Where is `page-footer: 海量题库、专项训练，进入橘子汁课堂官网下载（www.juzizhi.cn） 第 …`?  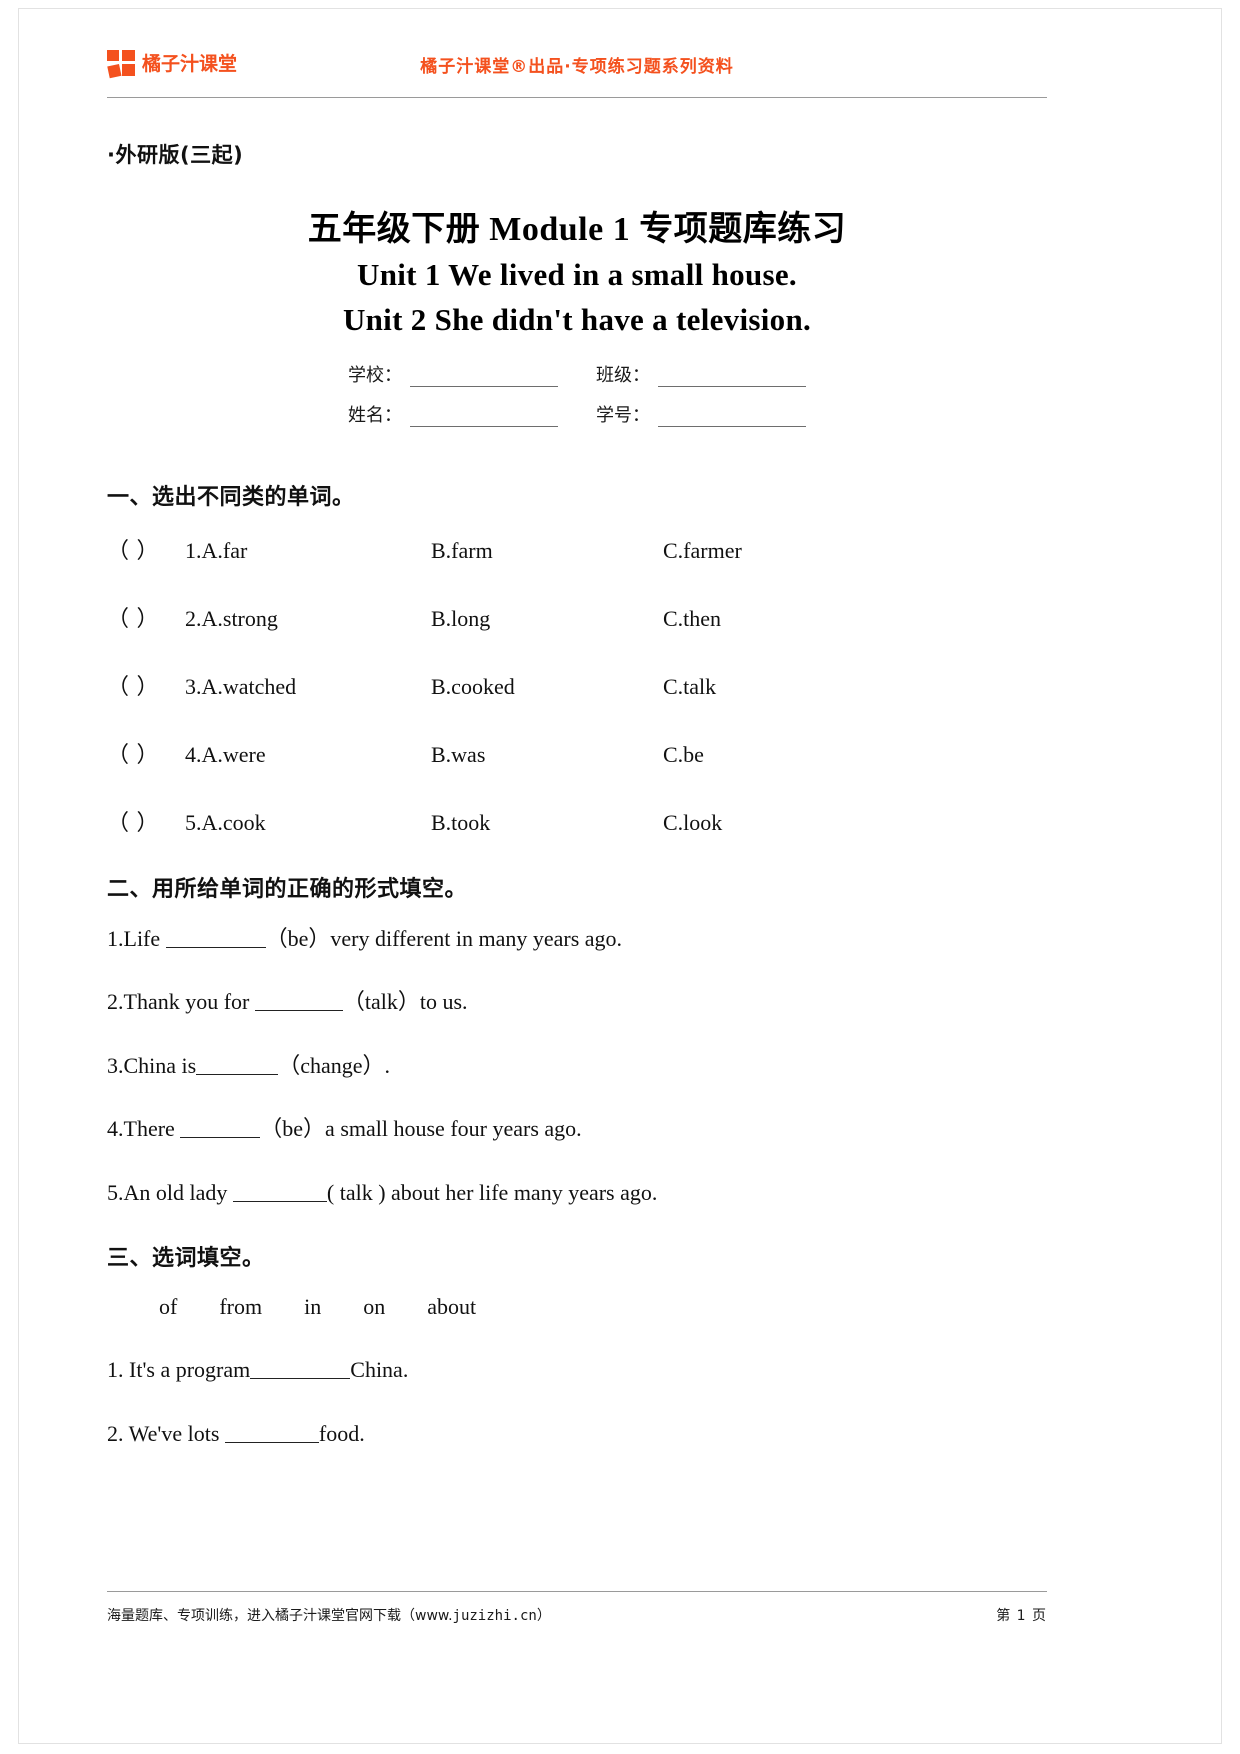 page-footer: 海量题库、专项训练，进入橘子汁课堂官网下载（www.juzizhi.cn） 第 … is located at coordinates (577, 1615).